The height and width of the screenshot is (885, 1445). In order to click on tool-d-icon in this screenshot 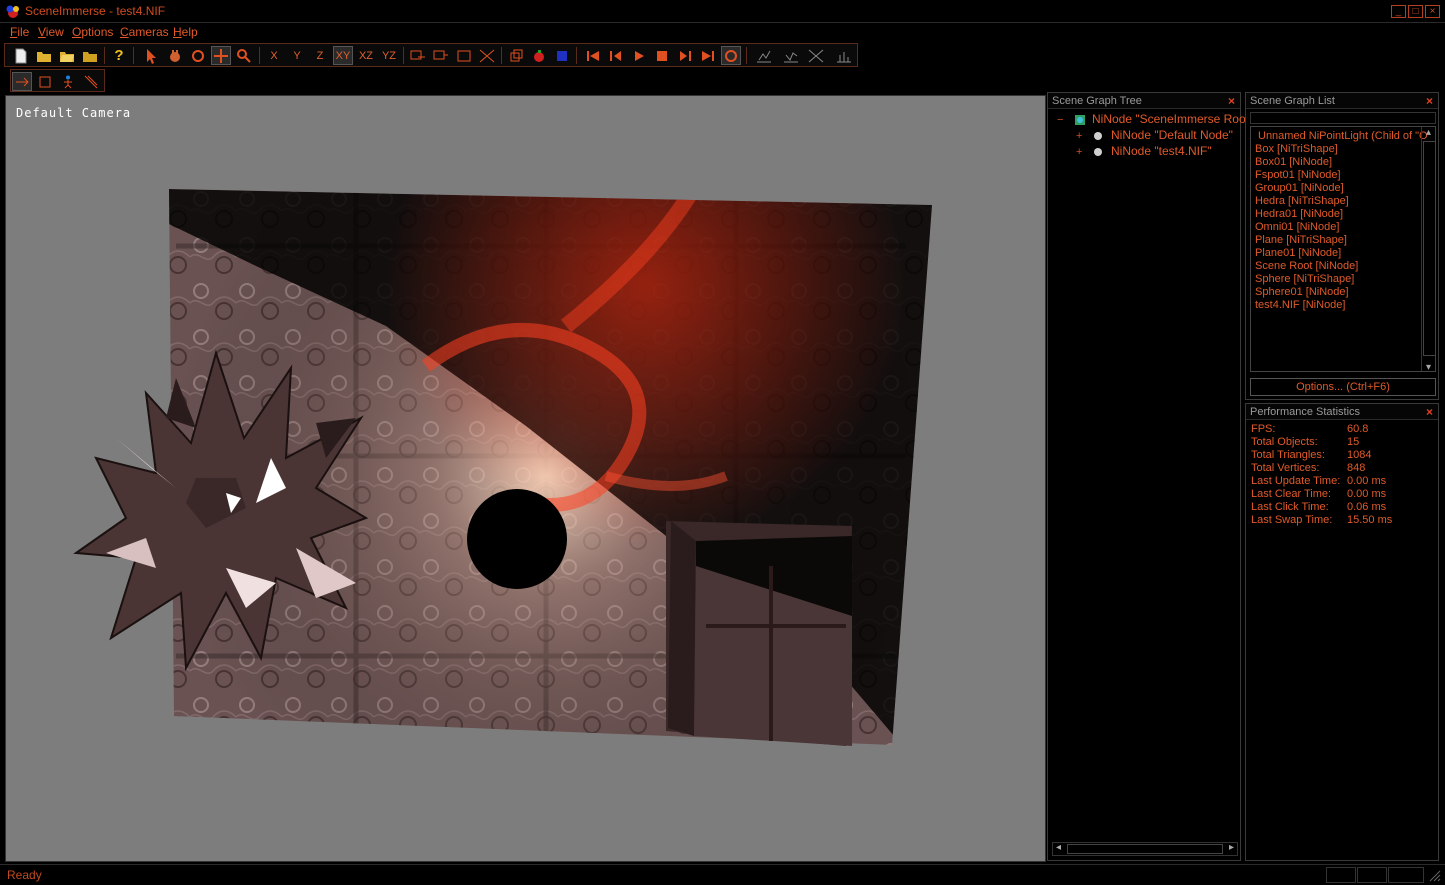, I will do `click(487, 55)`.